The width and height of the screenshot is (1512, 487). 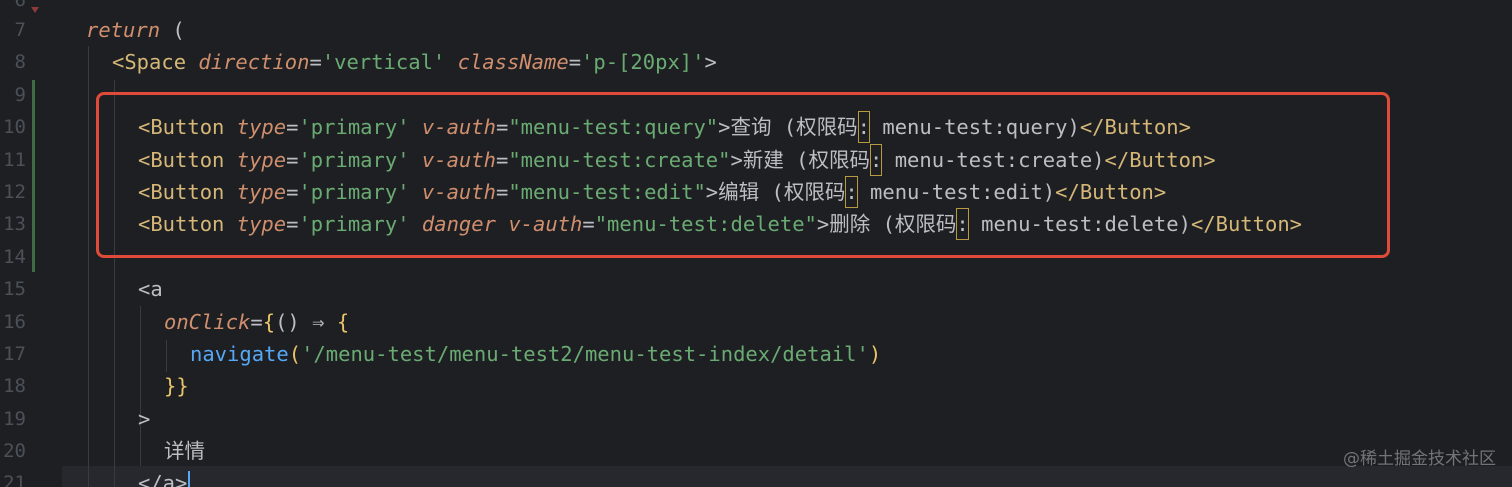 What do you see at coordinates (20, 95) in the screenshot?
I see `line-number: 9` at bounding box center [20, 95].